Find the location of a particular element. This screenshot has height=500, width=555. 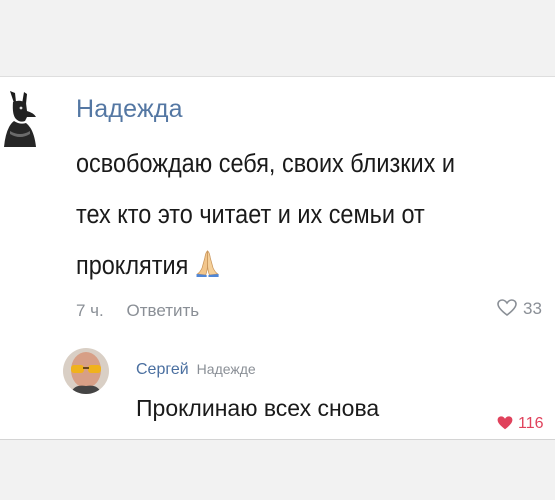

reply-author: Сергей is located at coordinates (162, 369).